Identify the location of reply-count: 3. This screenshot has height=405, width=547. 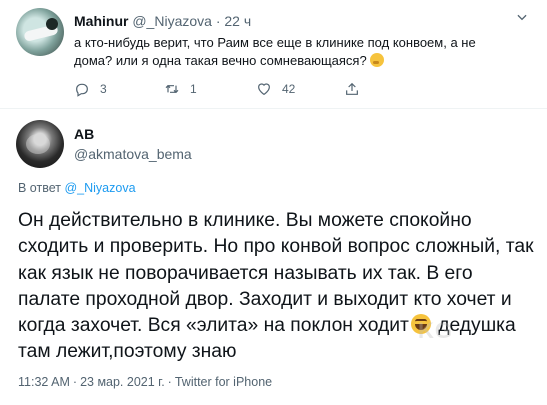
(103, 89).